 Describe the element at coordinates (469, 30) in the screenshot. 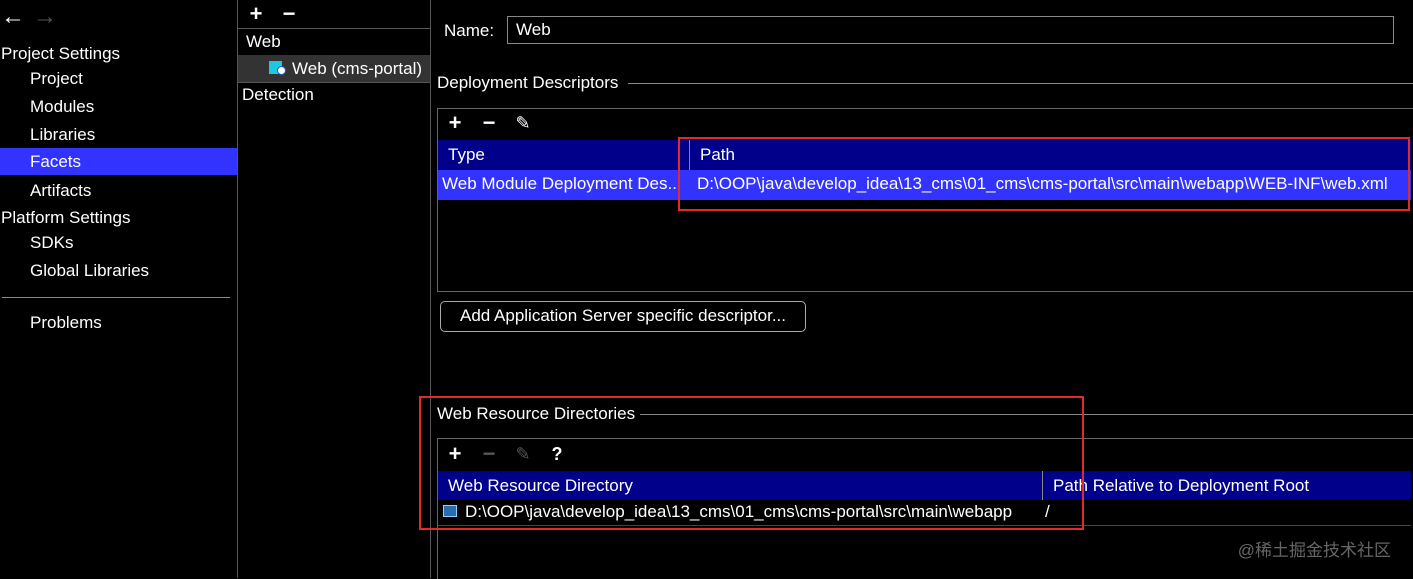

I see `name-label: Name:` at that location.